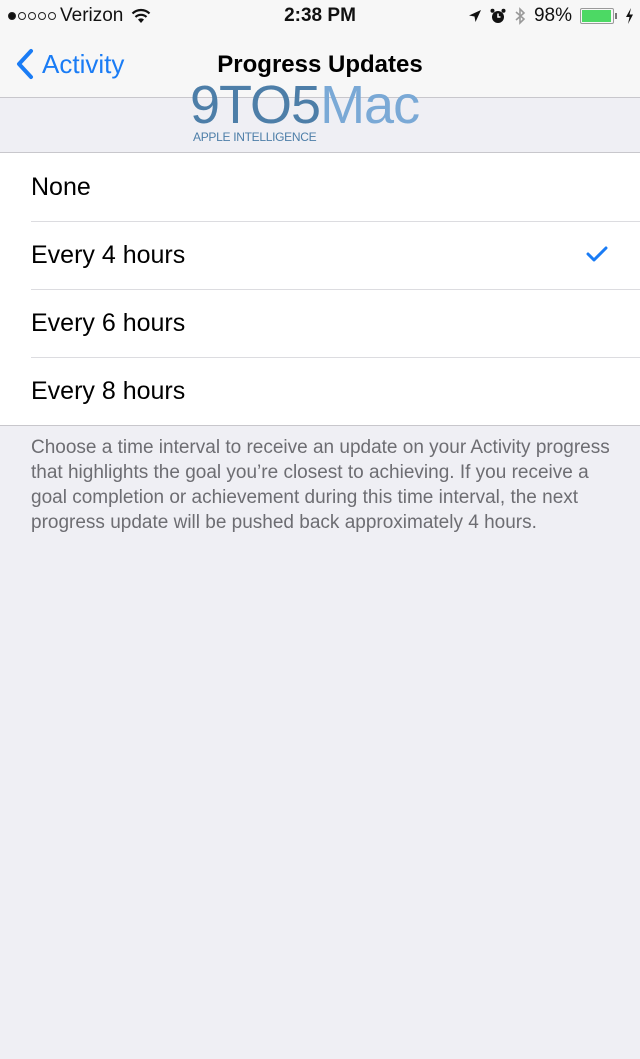 The height and width of the screenshot is (1059, 640). I want to click on bluetooth-icon, so click(520, 16).